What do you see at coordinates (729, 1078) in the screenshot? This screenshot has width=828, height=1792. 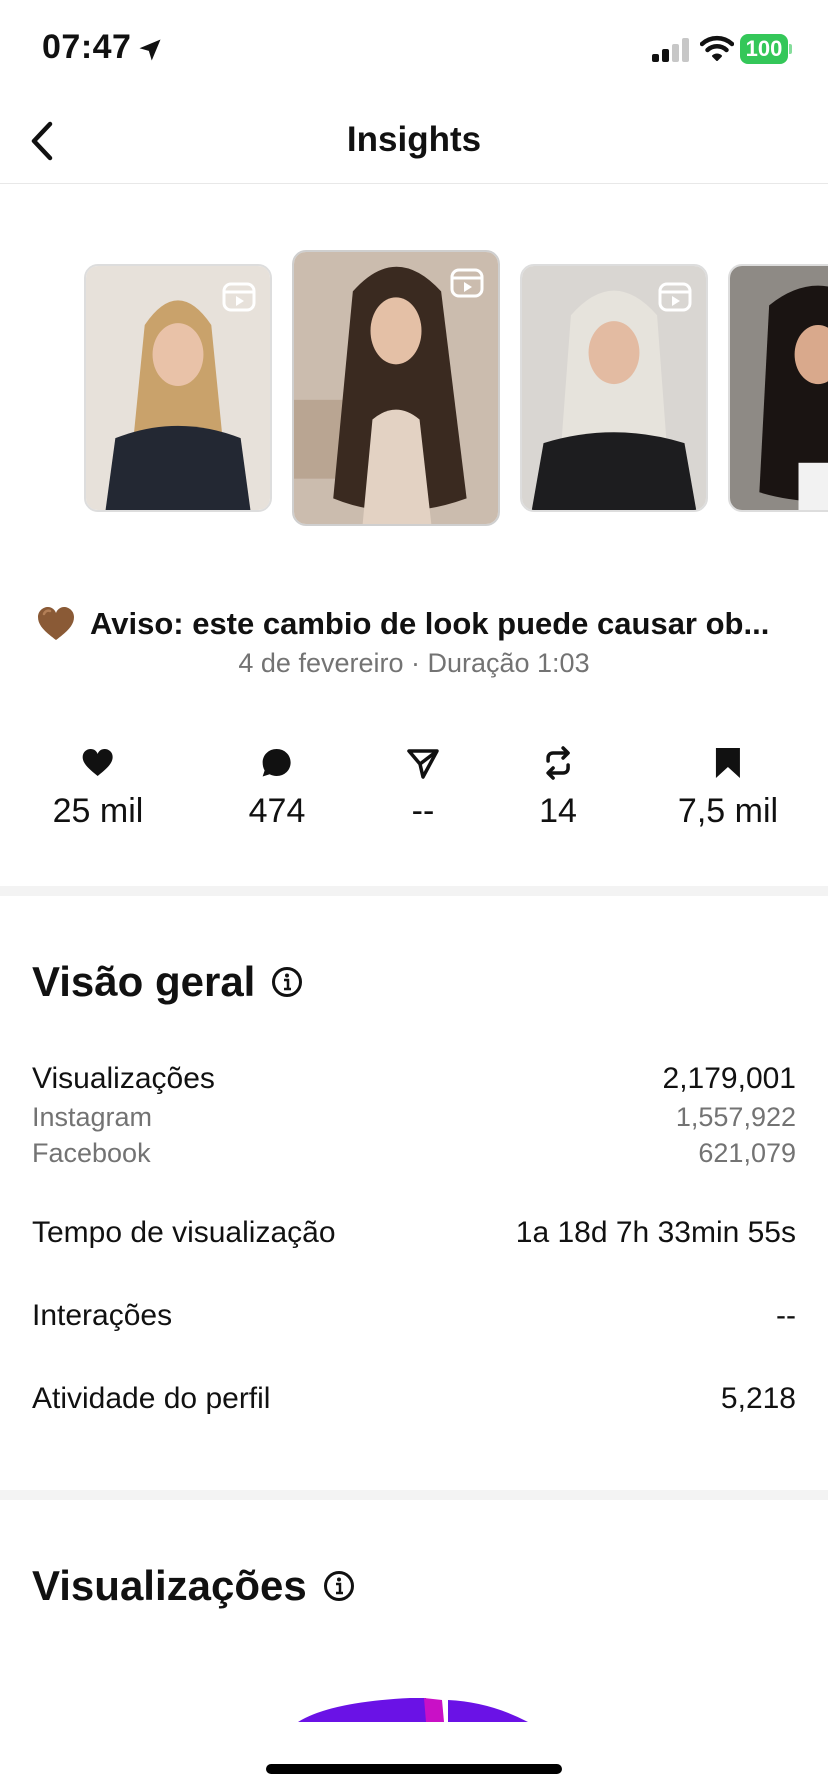 I see `views-value: 2,179,001` at bounding box center [729, 1078].